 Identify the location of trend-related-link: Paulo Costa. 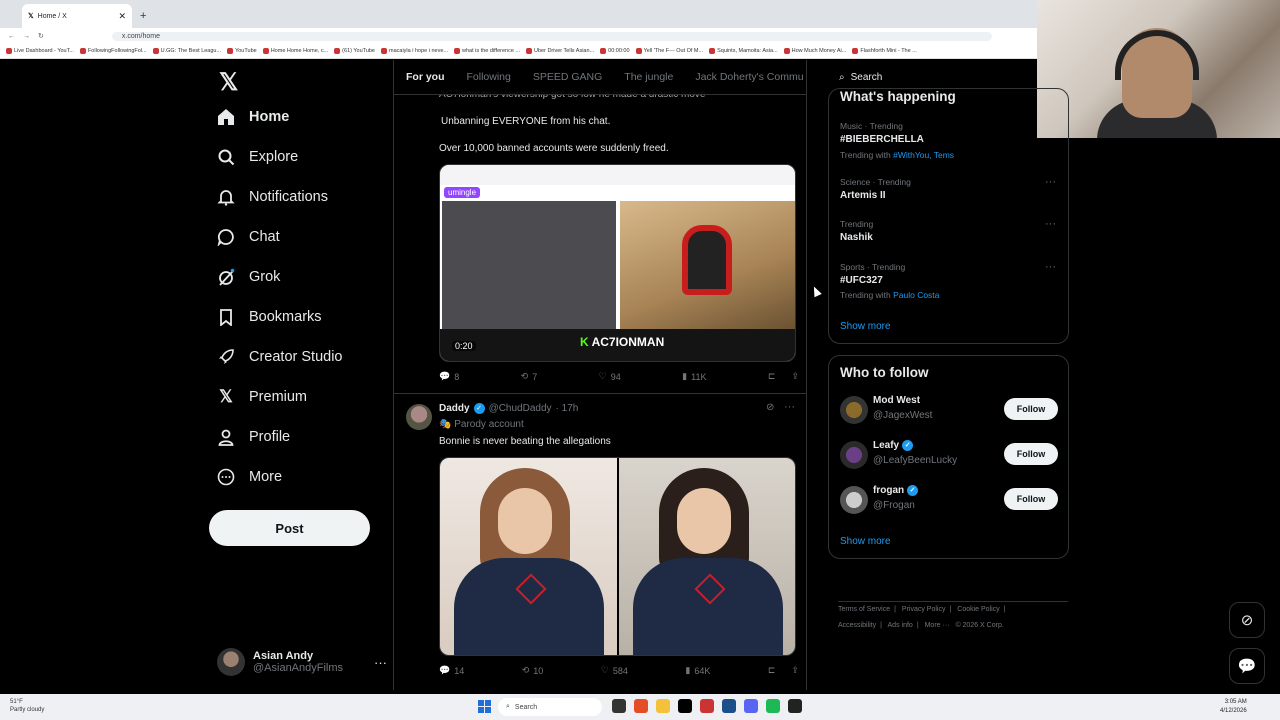
(916, 295).